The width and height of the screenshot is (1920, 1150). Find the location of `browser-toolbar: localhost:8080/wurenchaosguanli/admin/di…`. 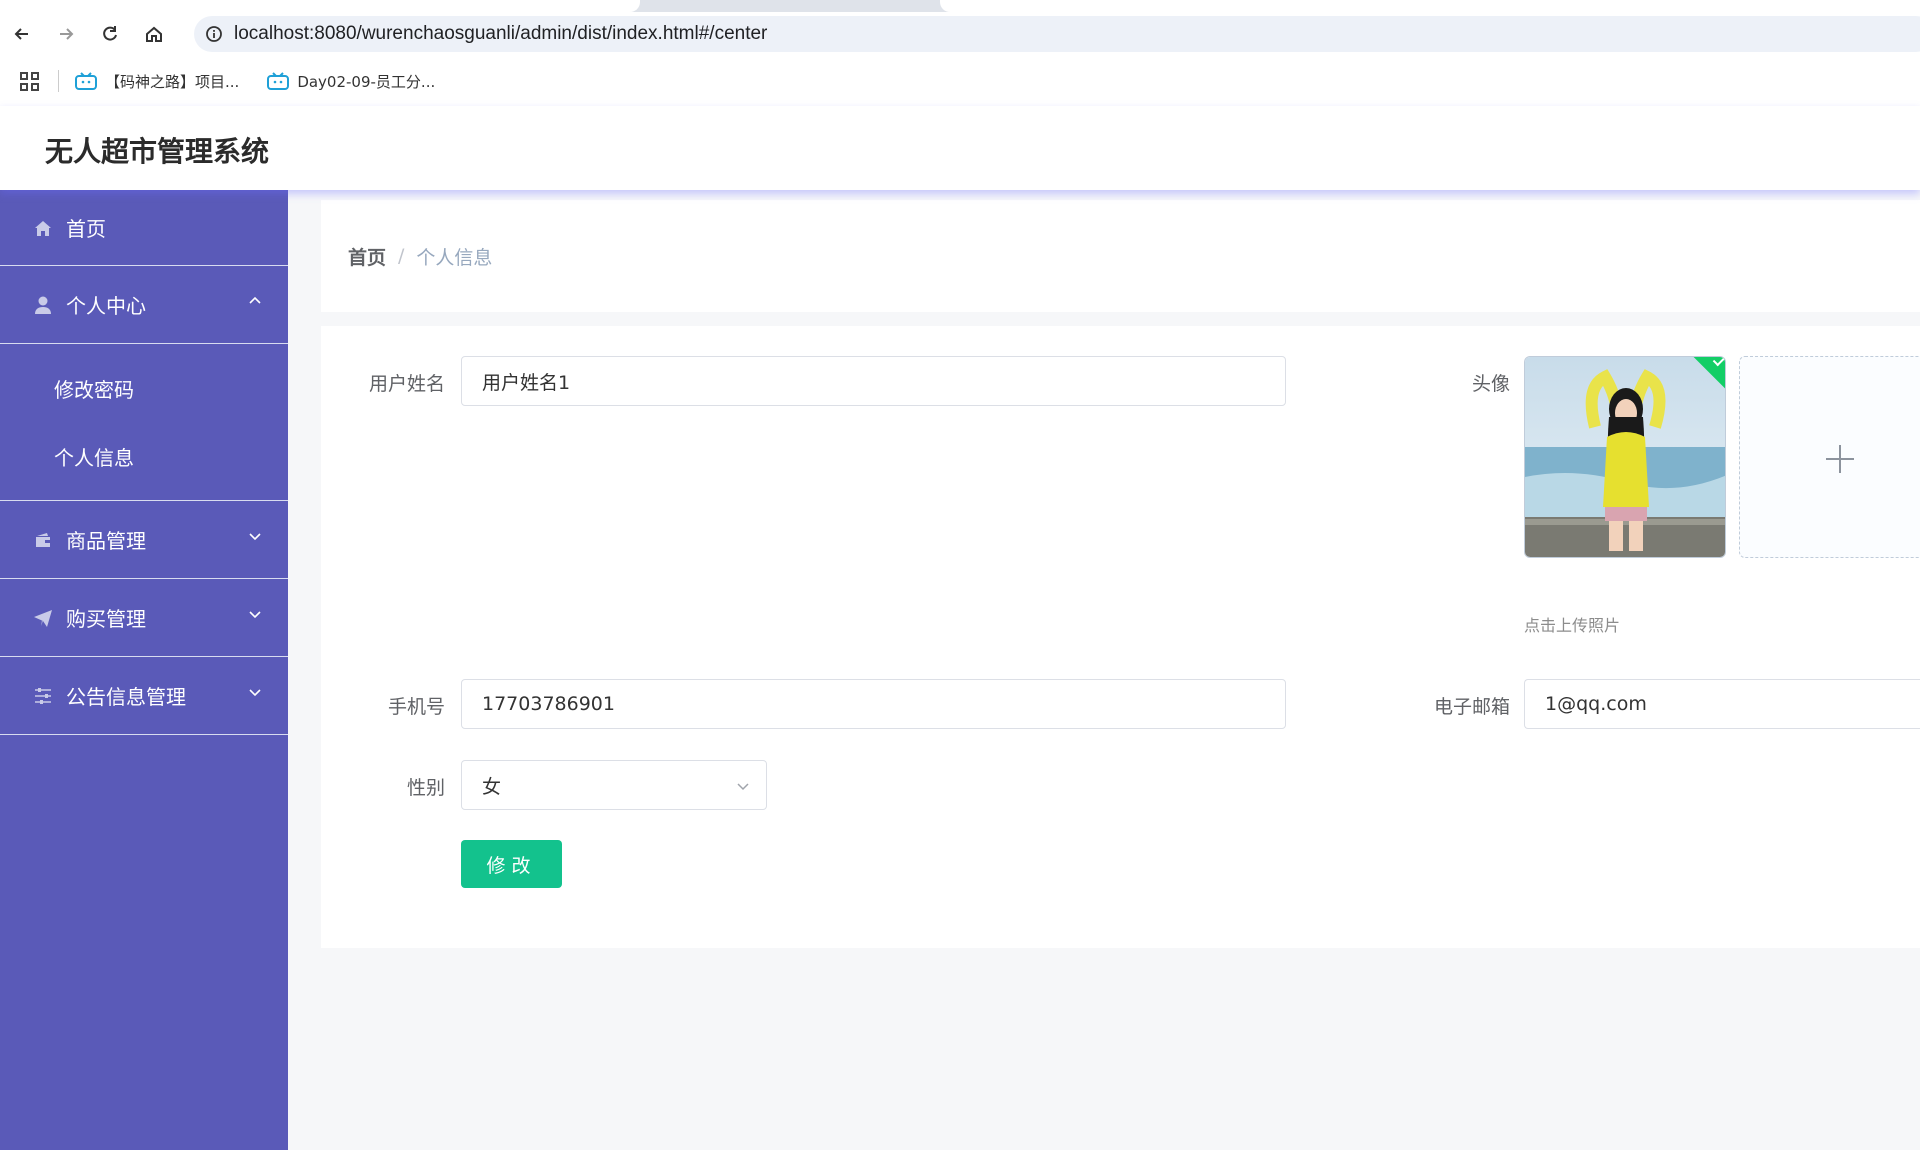

browser-toolbar: localhost:8080/wurenchaosguanli/admin/di… is located at coordinates (960, 34).